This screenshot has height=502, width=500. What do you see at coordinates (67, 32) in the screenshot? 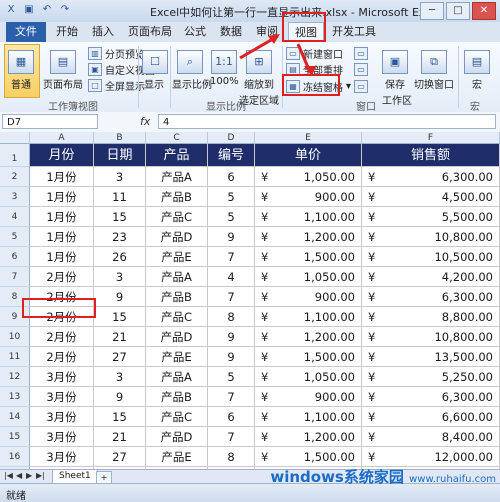
I see `tab-home: 开始` at bounding box center [67, 32].